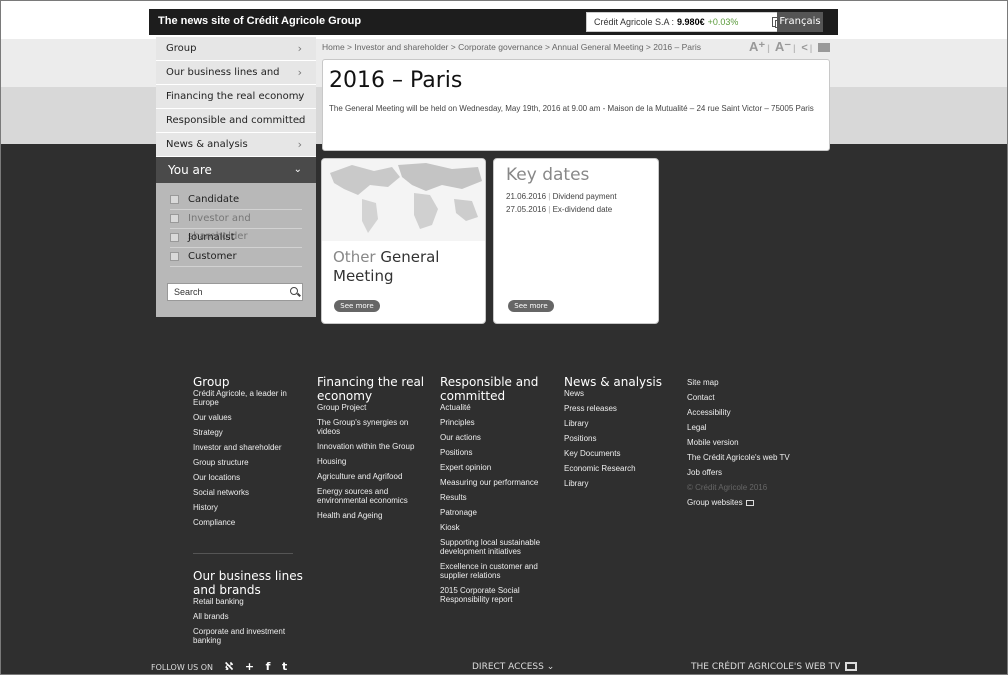 This screenshot has width=1008, height=675. What do you see at coordinates (248, 432) in the screenshot?
I see `footer-link: Strategy` at bounding box center [248, 432].